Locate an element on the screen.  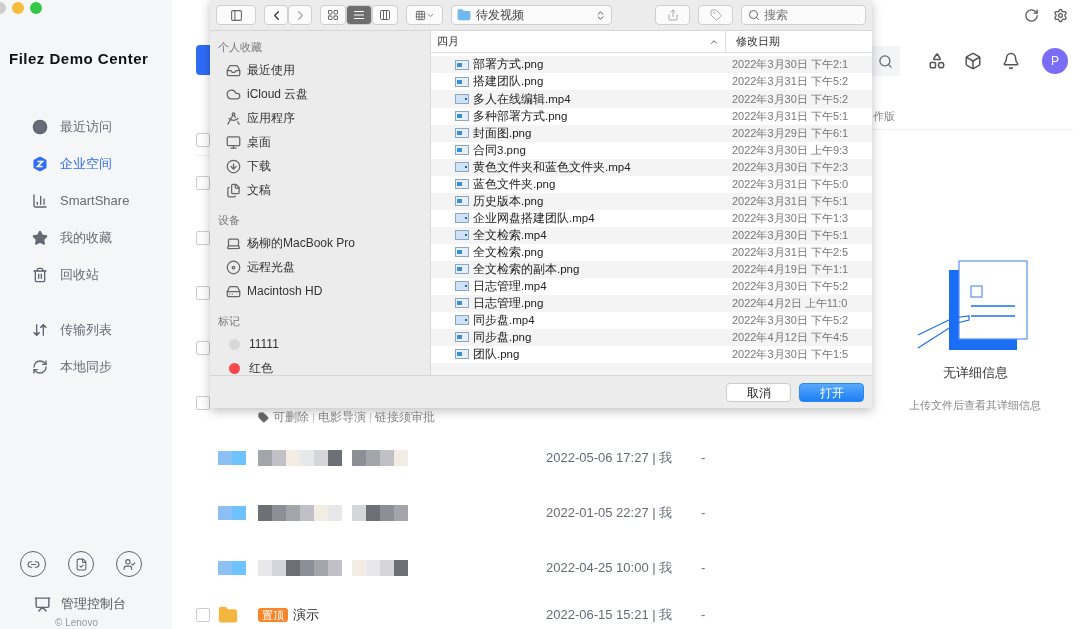
column-view-button is located at coordinates (385, 15).